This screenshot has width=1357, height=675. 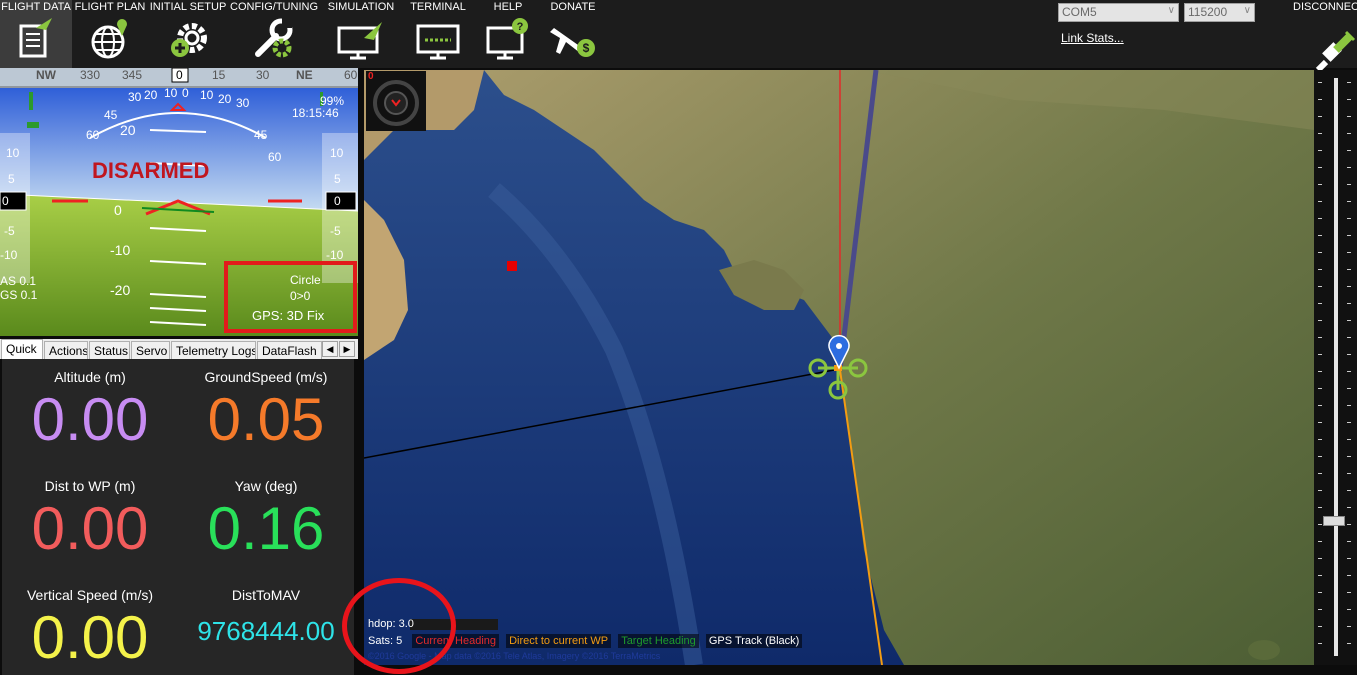 I want to click on help-button: HELP ?, so click(x=508, y=34).